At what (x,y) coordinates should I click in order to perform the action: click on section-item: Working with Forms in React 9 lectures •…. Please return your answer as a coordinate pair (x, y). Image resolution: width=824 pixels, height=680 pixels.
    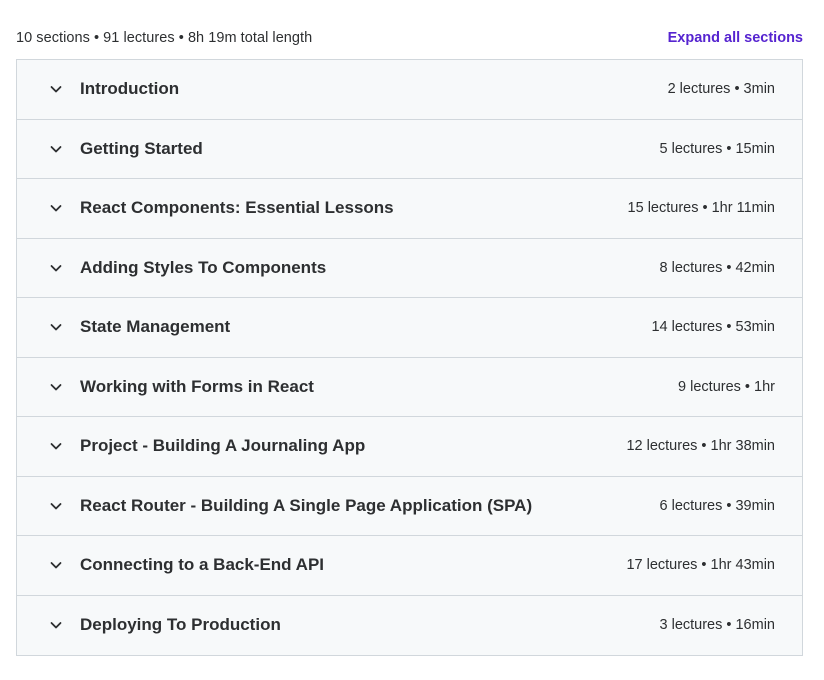
    Looking at the image, I should click on (409, 387).